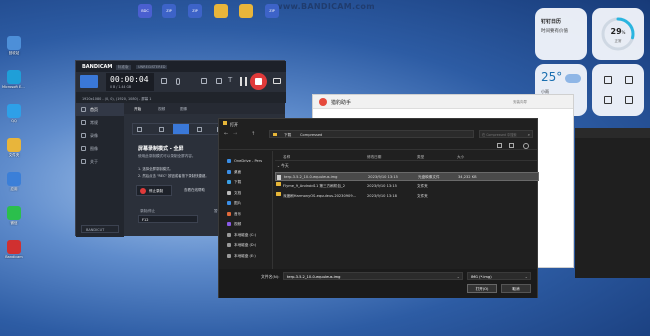 The image size is (650, 336). What do you see at coordinates (283, 167) in the screenshot?
I see `group-header: ⌄ 今天` at bounding box center [283, 167].